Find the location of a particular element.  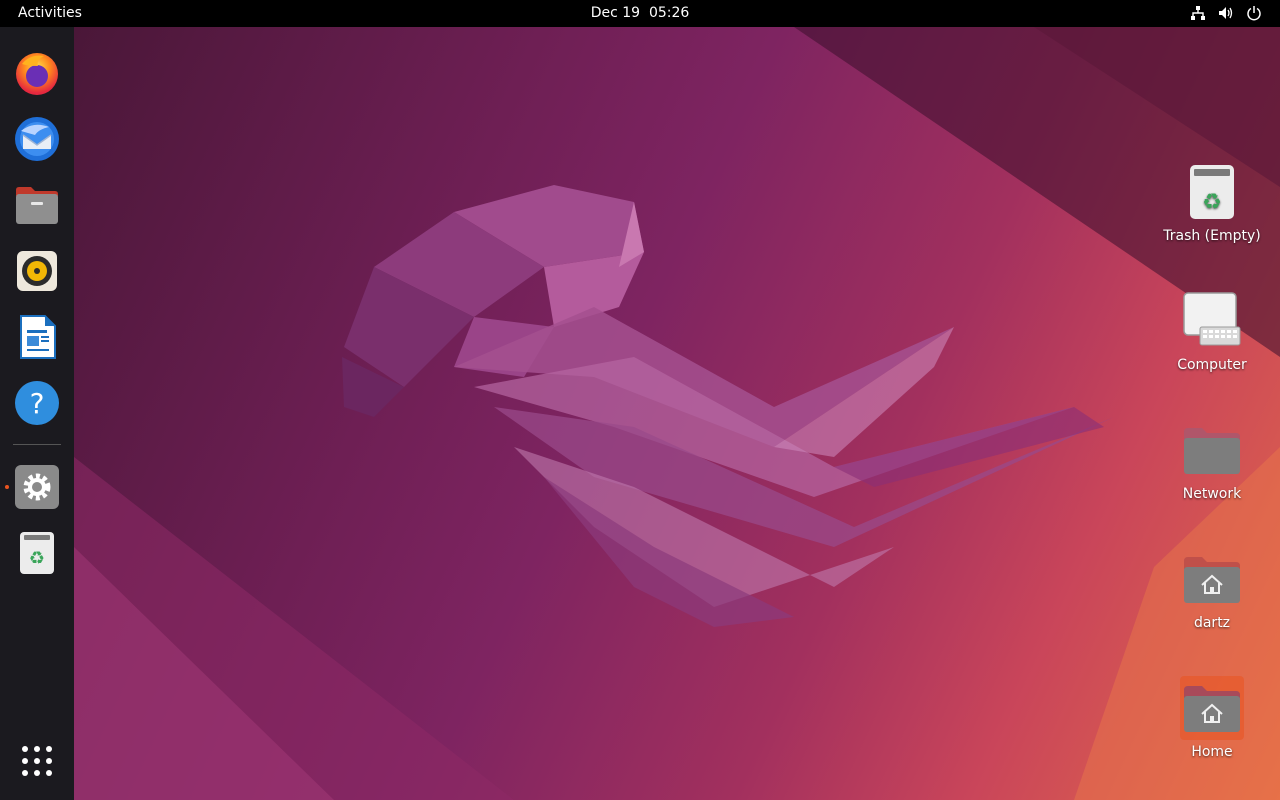

desktop-icon-dartz: dartz is located at coordinates (1212, 589).